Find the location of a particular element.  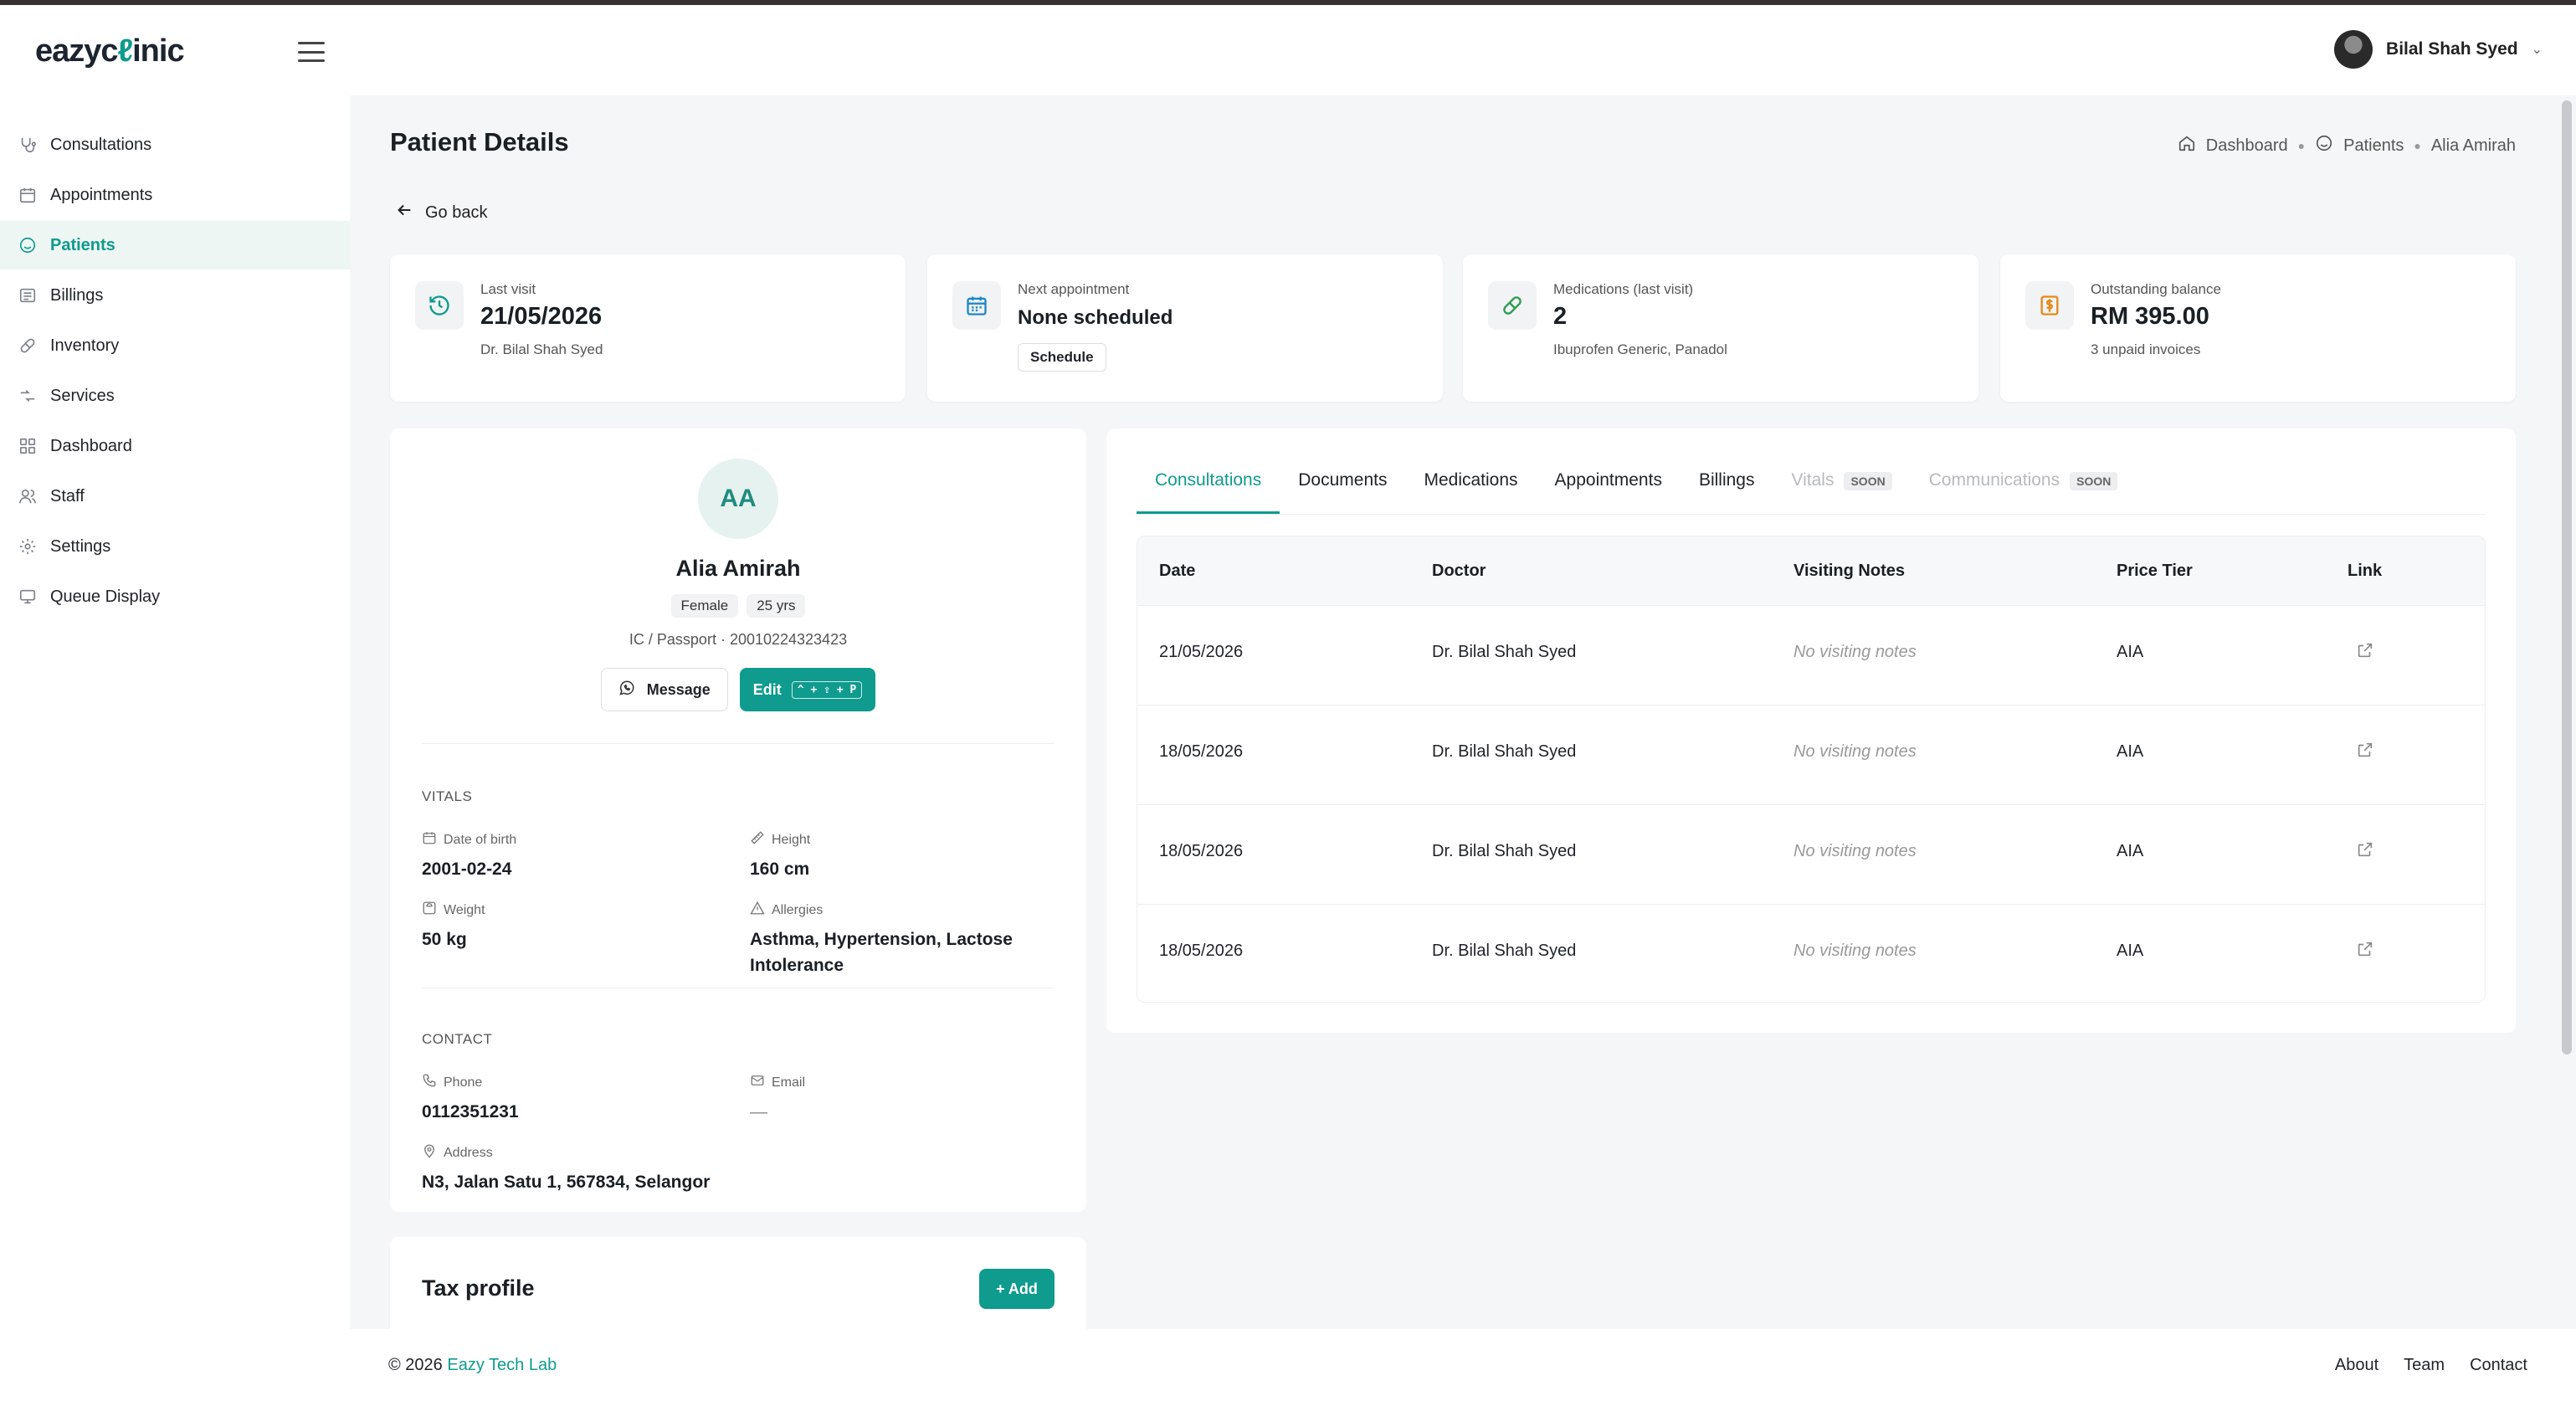

user-menu: Bilal Shah Syed ⌄ is located at coordinates (2438, 49).